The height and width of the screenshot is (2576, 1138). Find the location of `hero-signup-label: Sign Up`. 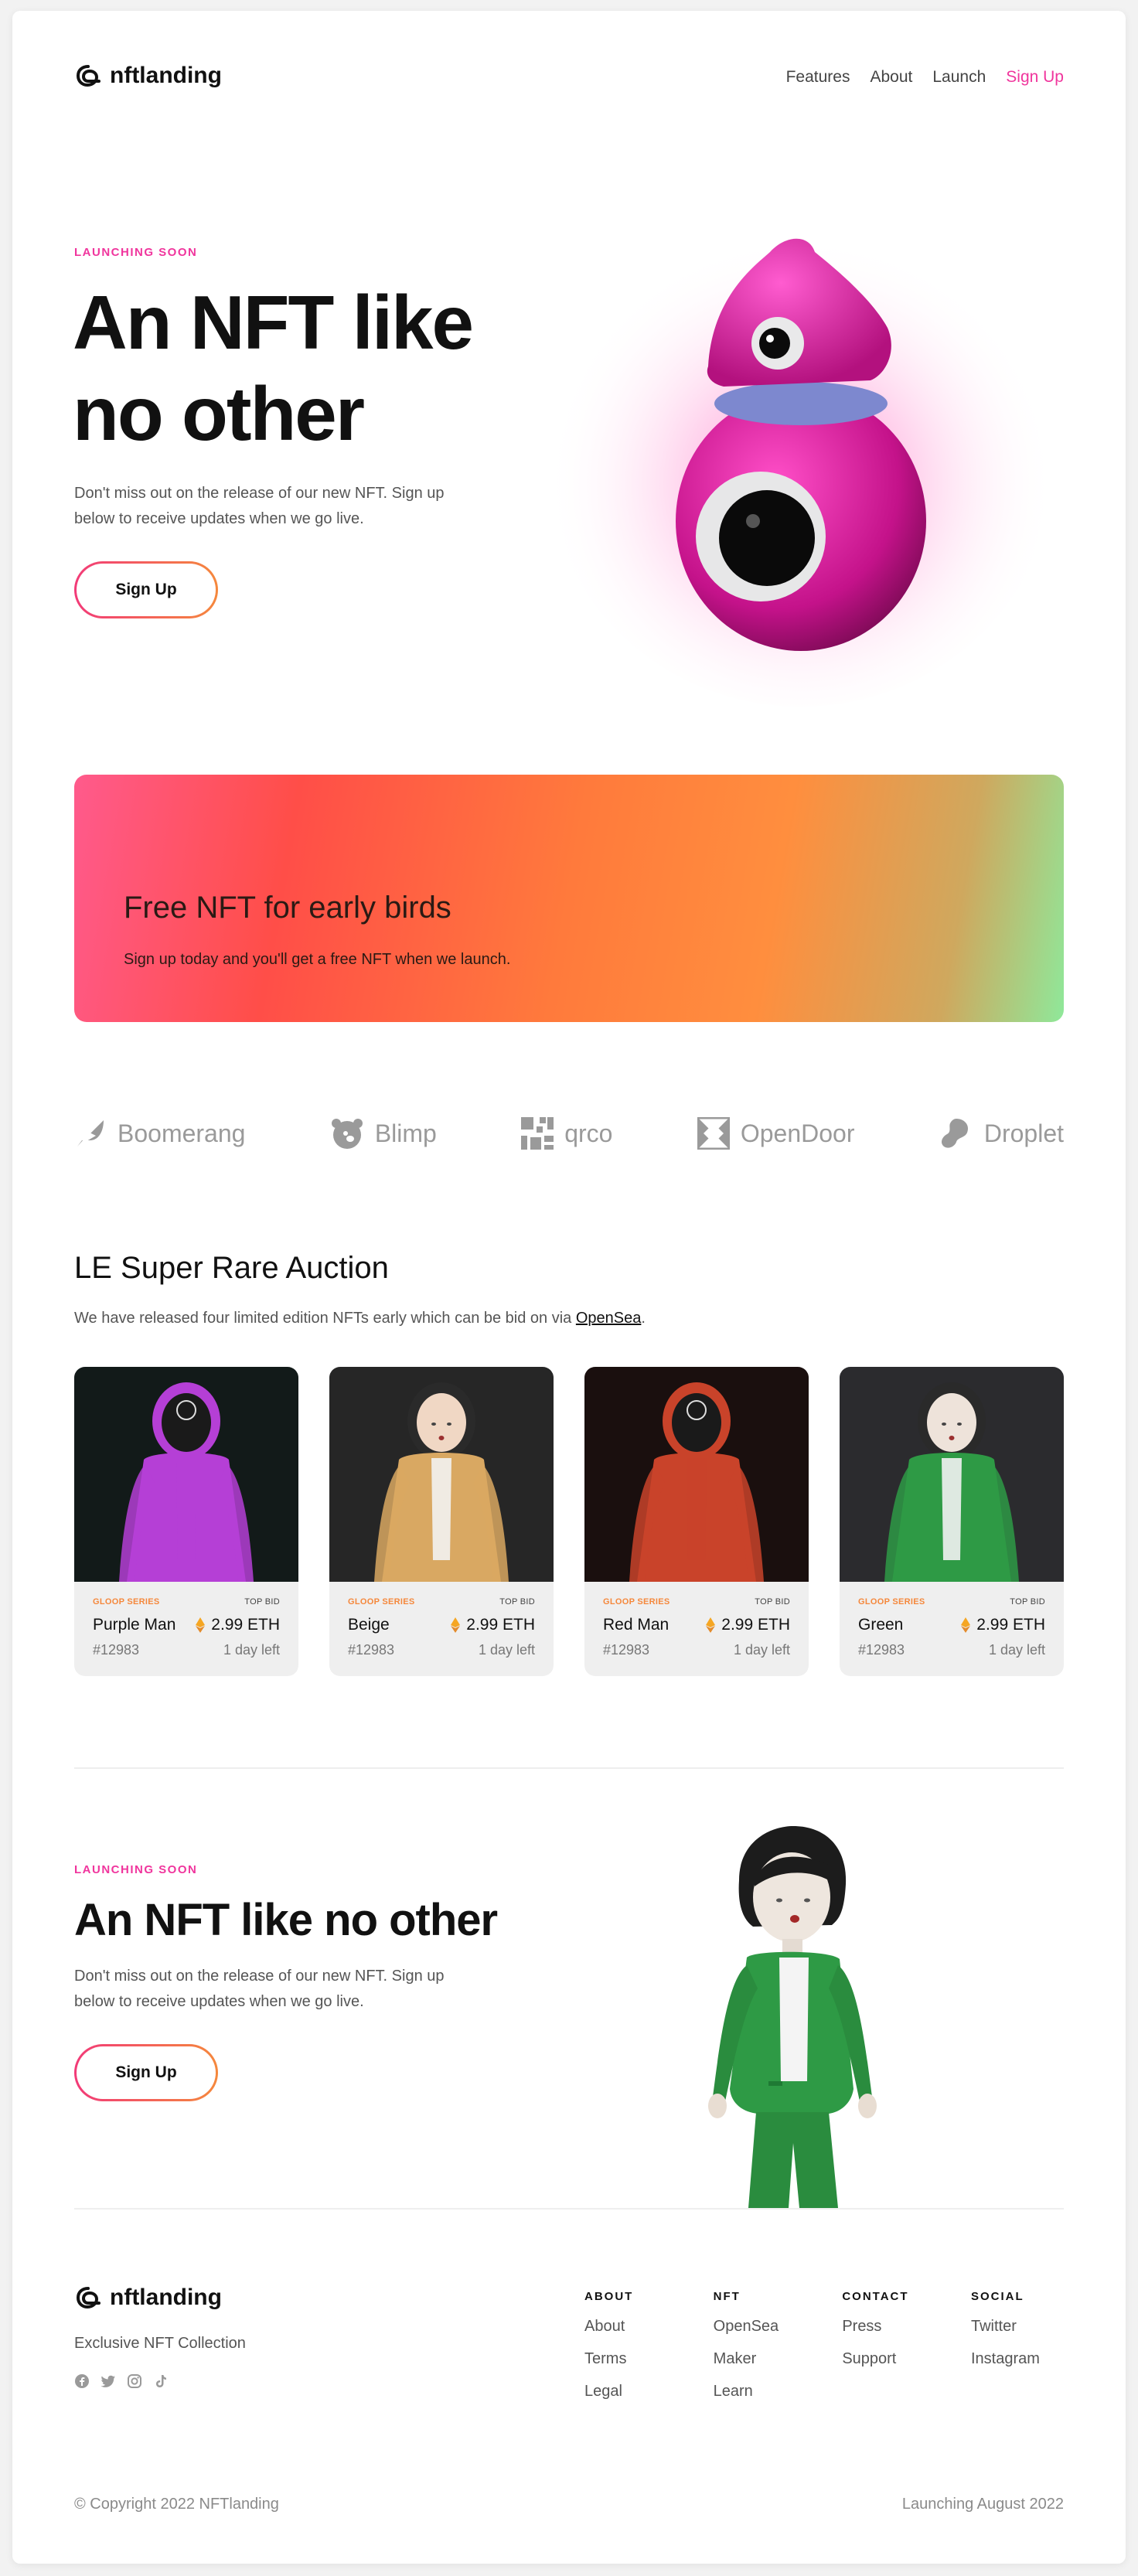

hero-signup-label: Sign Up is located at coordinates (146, 590).